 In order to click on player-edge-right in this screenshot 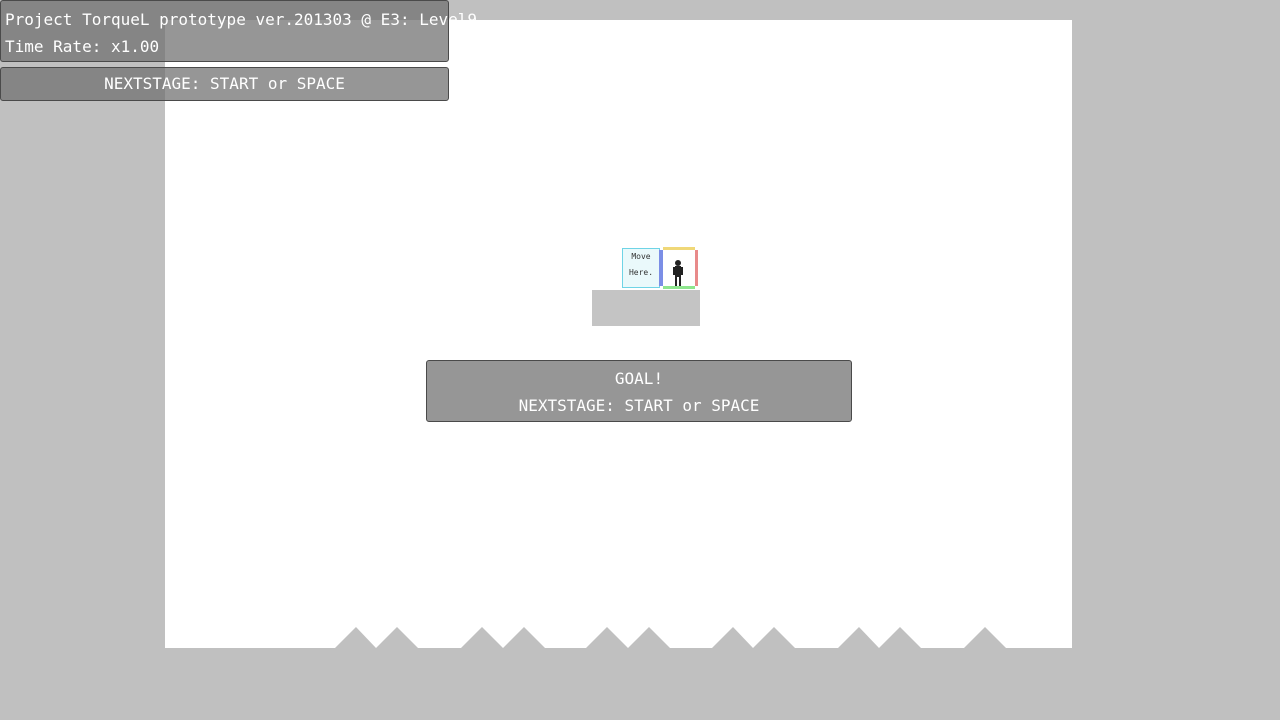, I will do `click(696, 268)`.